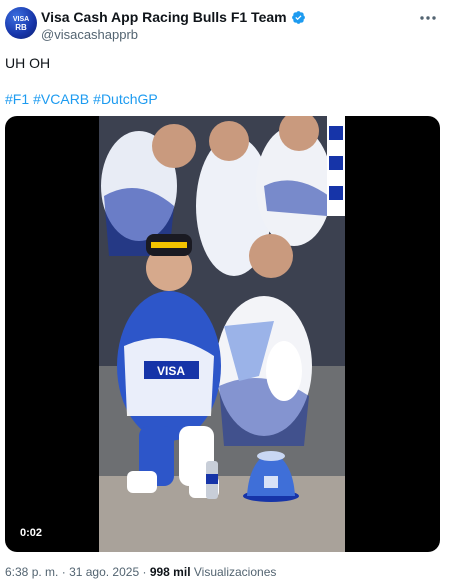 The width and height of the screenshot is (450, 581). I want to click on verified-badge-icon, so click(298, 17).